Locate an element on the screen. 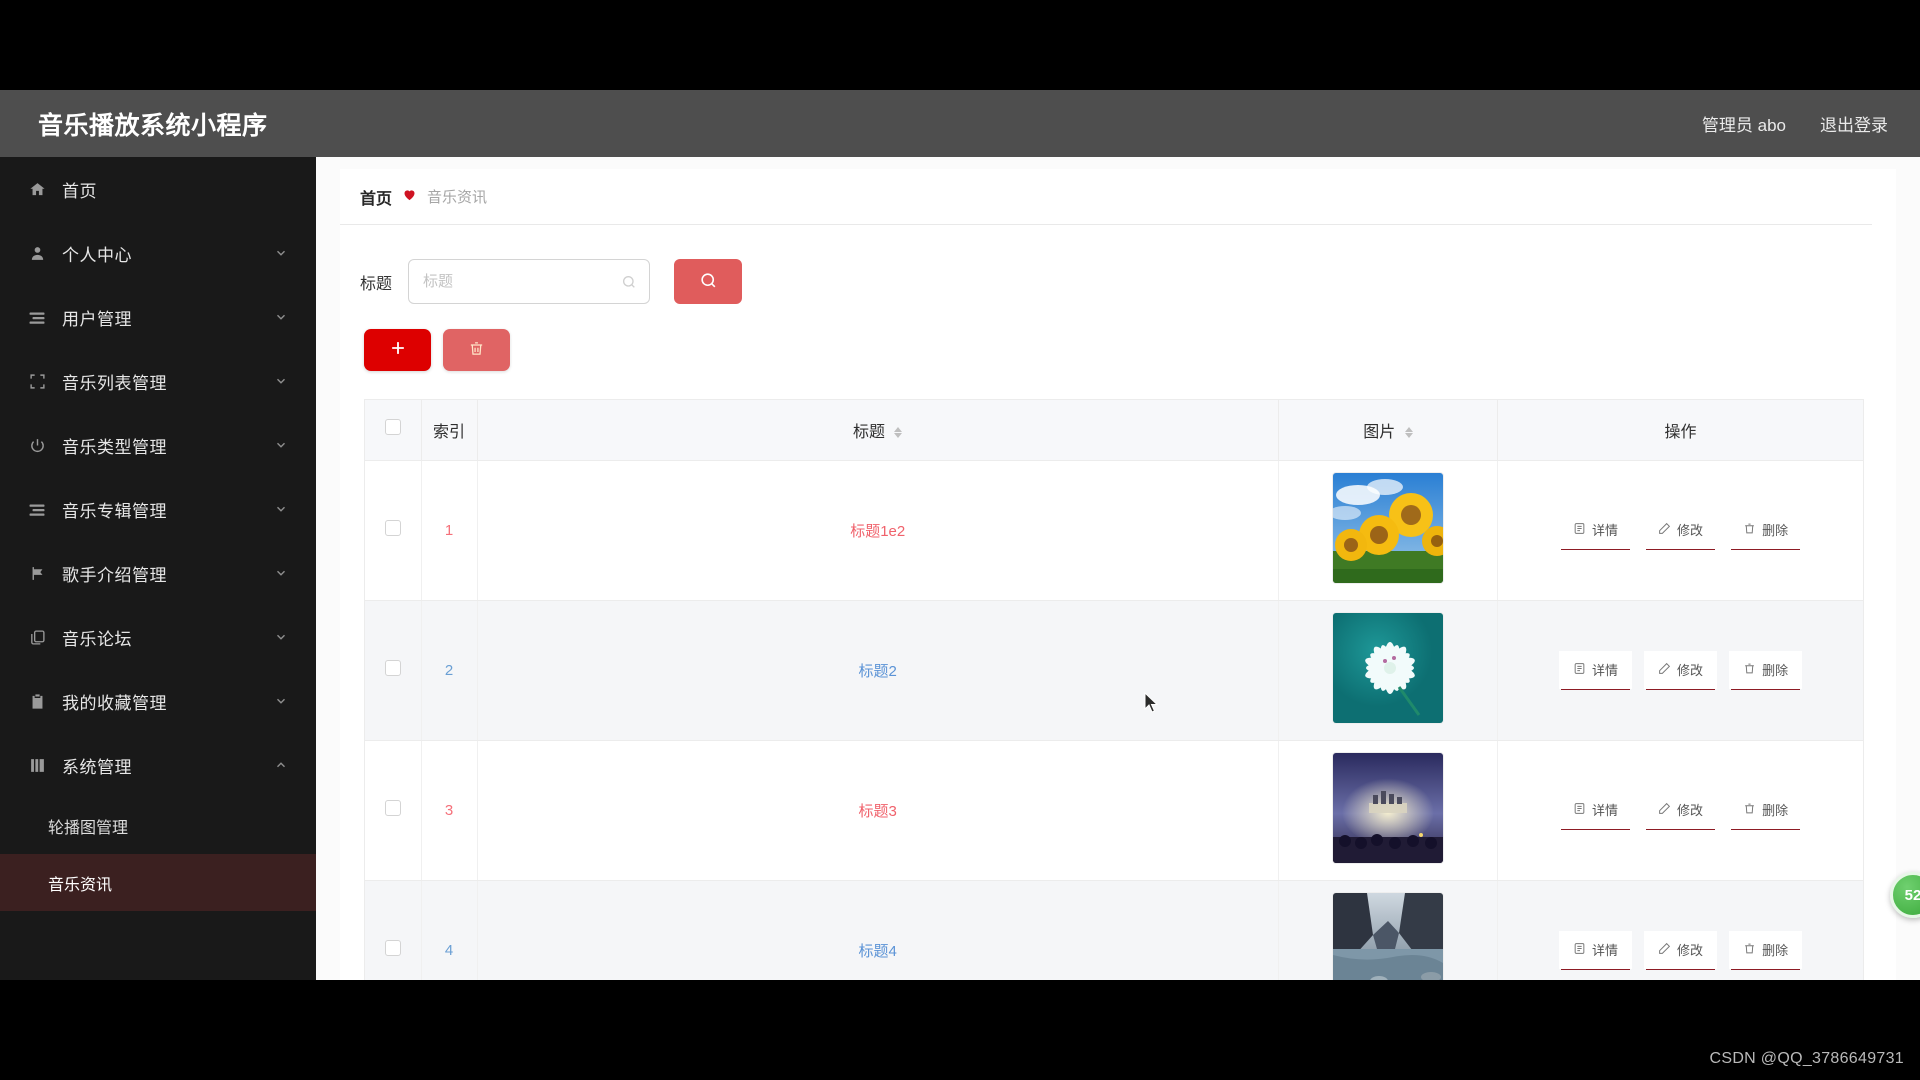  sidebar-item-label: 音乐列表管理 is located at coordinates (114, 383).